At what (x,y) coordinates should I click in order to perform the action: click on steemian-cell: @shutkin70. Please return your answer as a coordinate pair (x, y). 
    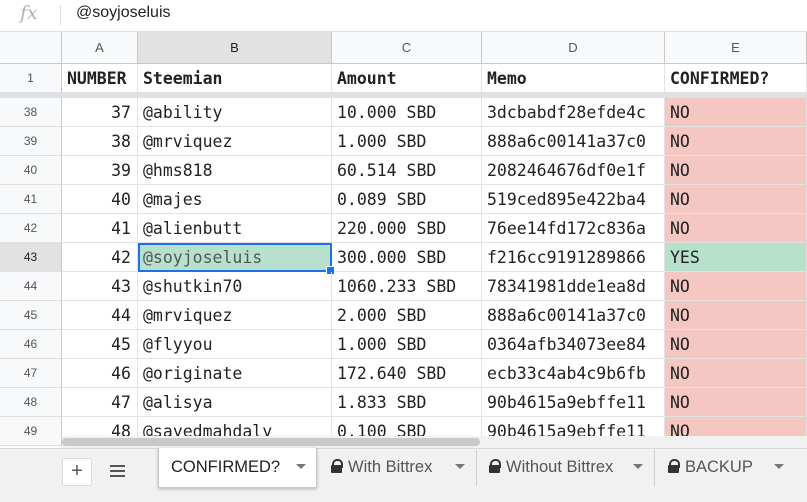
    Looking at the image, I should click on (235, 286).